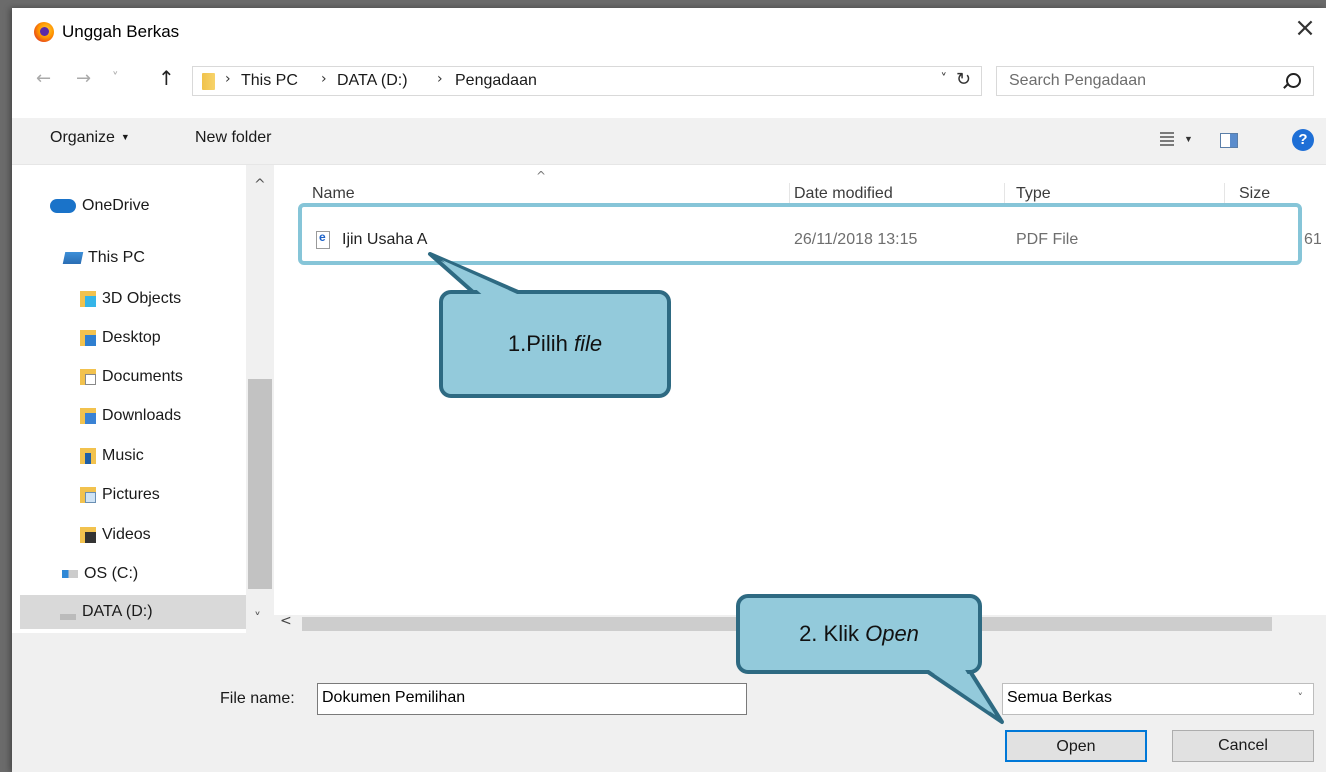  Describe the element at coordinates (117, 611) in the screenshot. I see `sidebar-item-label: DATA (D:)` at that location.